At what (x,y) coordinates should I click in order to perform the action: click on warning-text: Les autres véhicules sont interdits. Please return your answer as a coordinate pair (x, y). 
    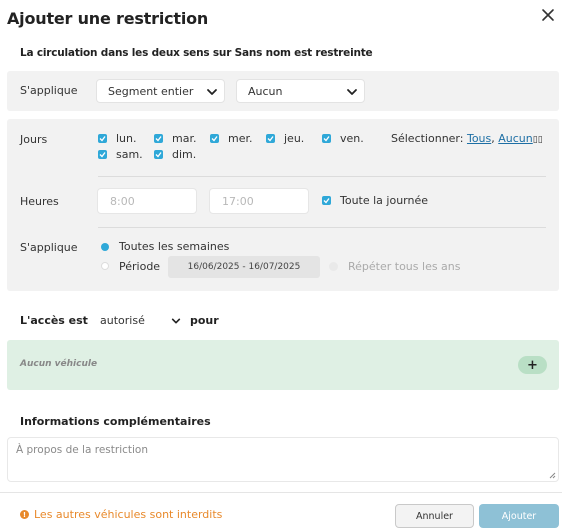
    Looking at the image, I should click on (128, 514).